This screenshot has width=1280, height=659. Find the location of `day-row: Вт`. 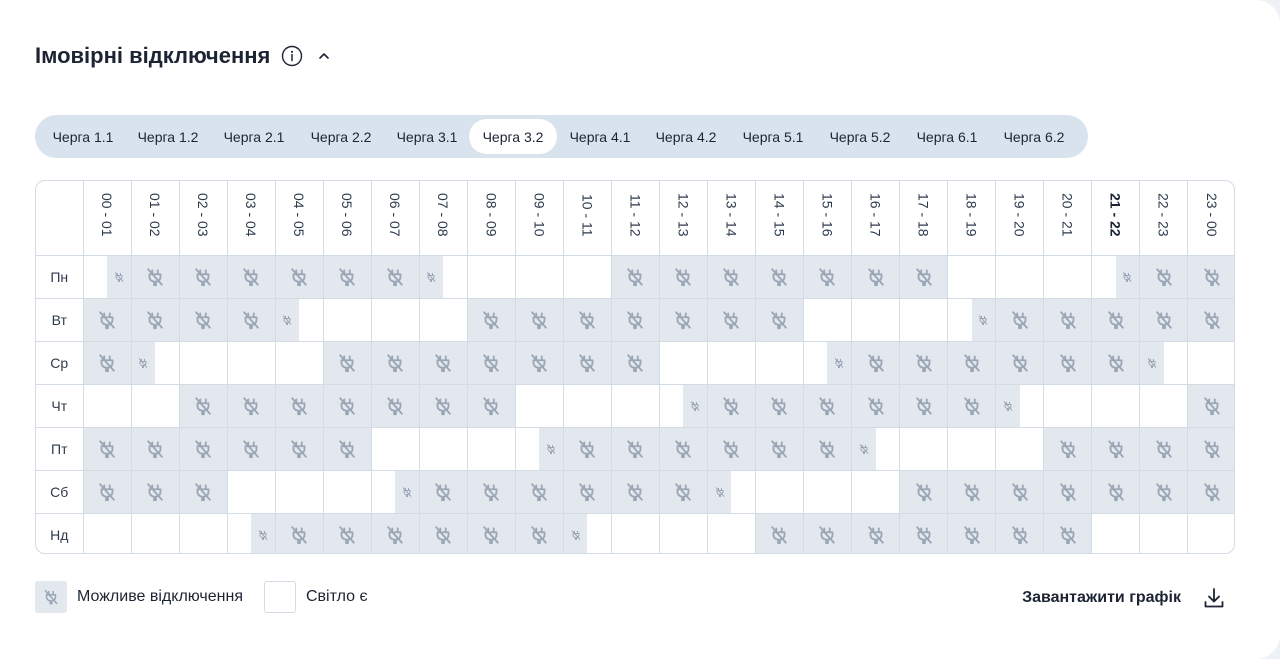

day-row: Вт is located at coordinates (635, 319).